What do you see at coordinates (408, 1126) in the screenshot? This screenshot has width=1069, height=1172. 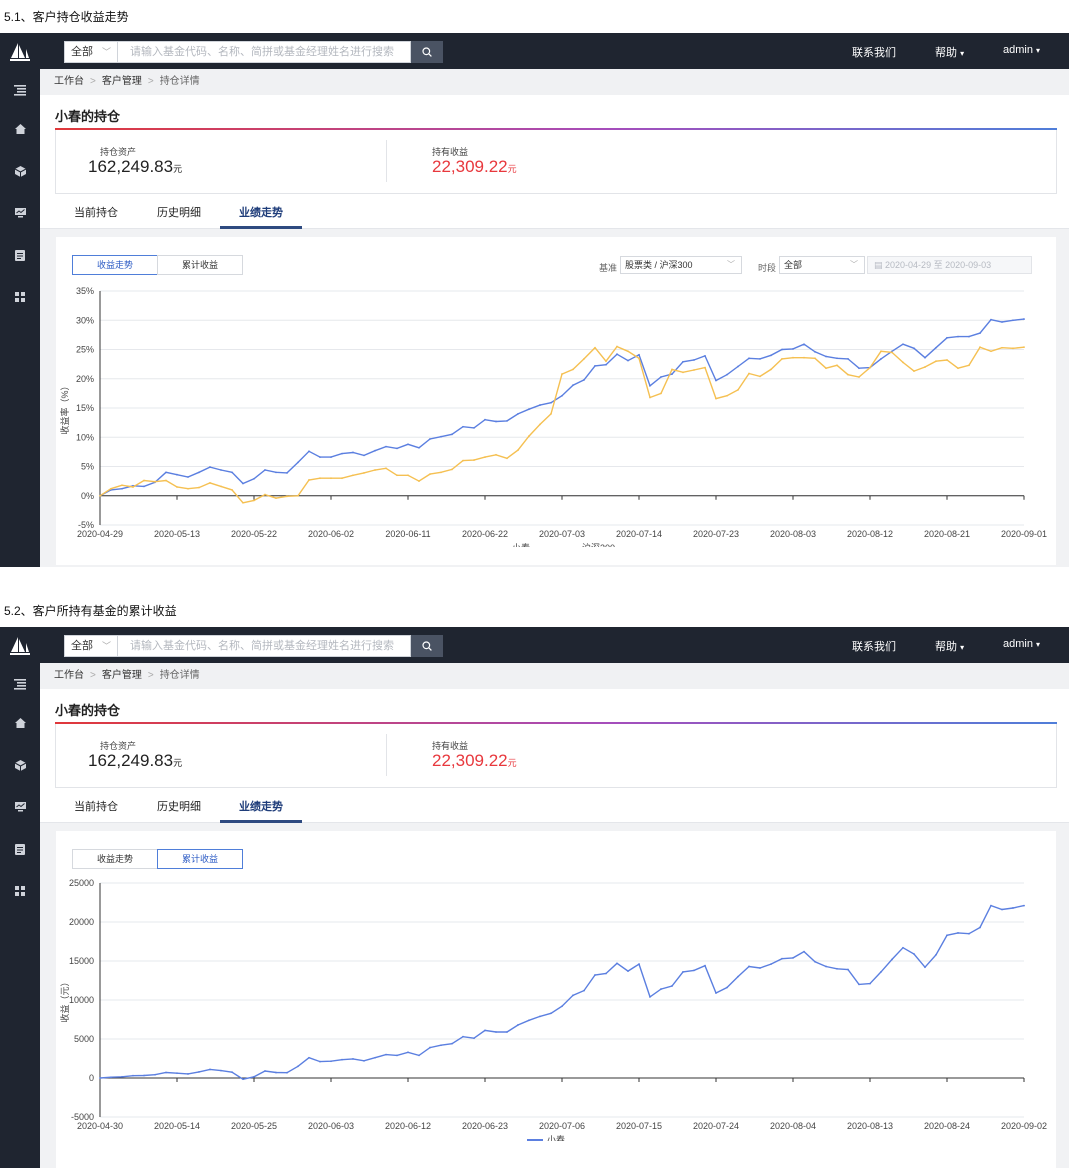 I see `x-tick-label: 2020-06-12` at bounding box center [408, 1126].